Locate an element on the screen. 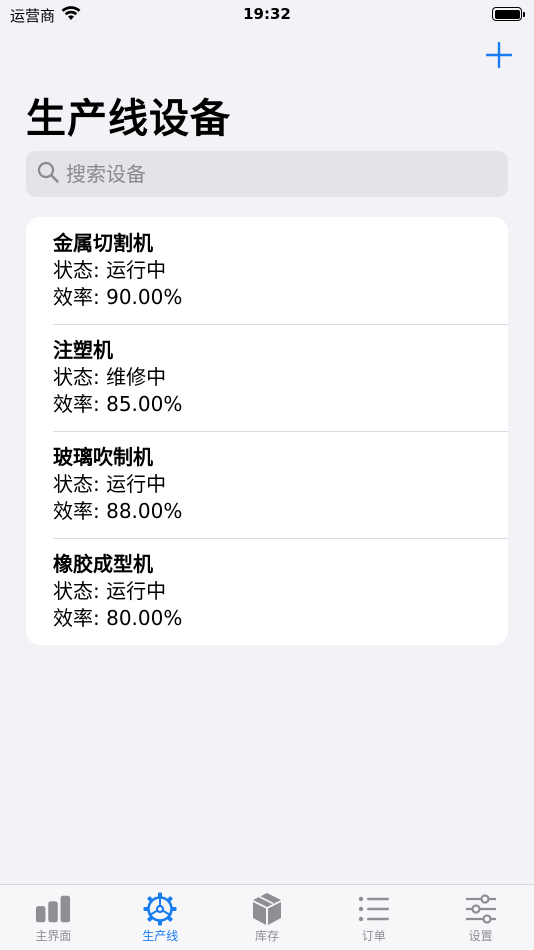 The height and width of the screenshot is (950, 534). tab-label: 设置 is located at coordinates (480, 936).